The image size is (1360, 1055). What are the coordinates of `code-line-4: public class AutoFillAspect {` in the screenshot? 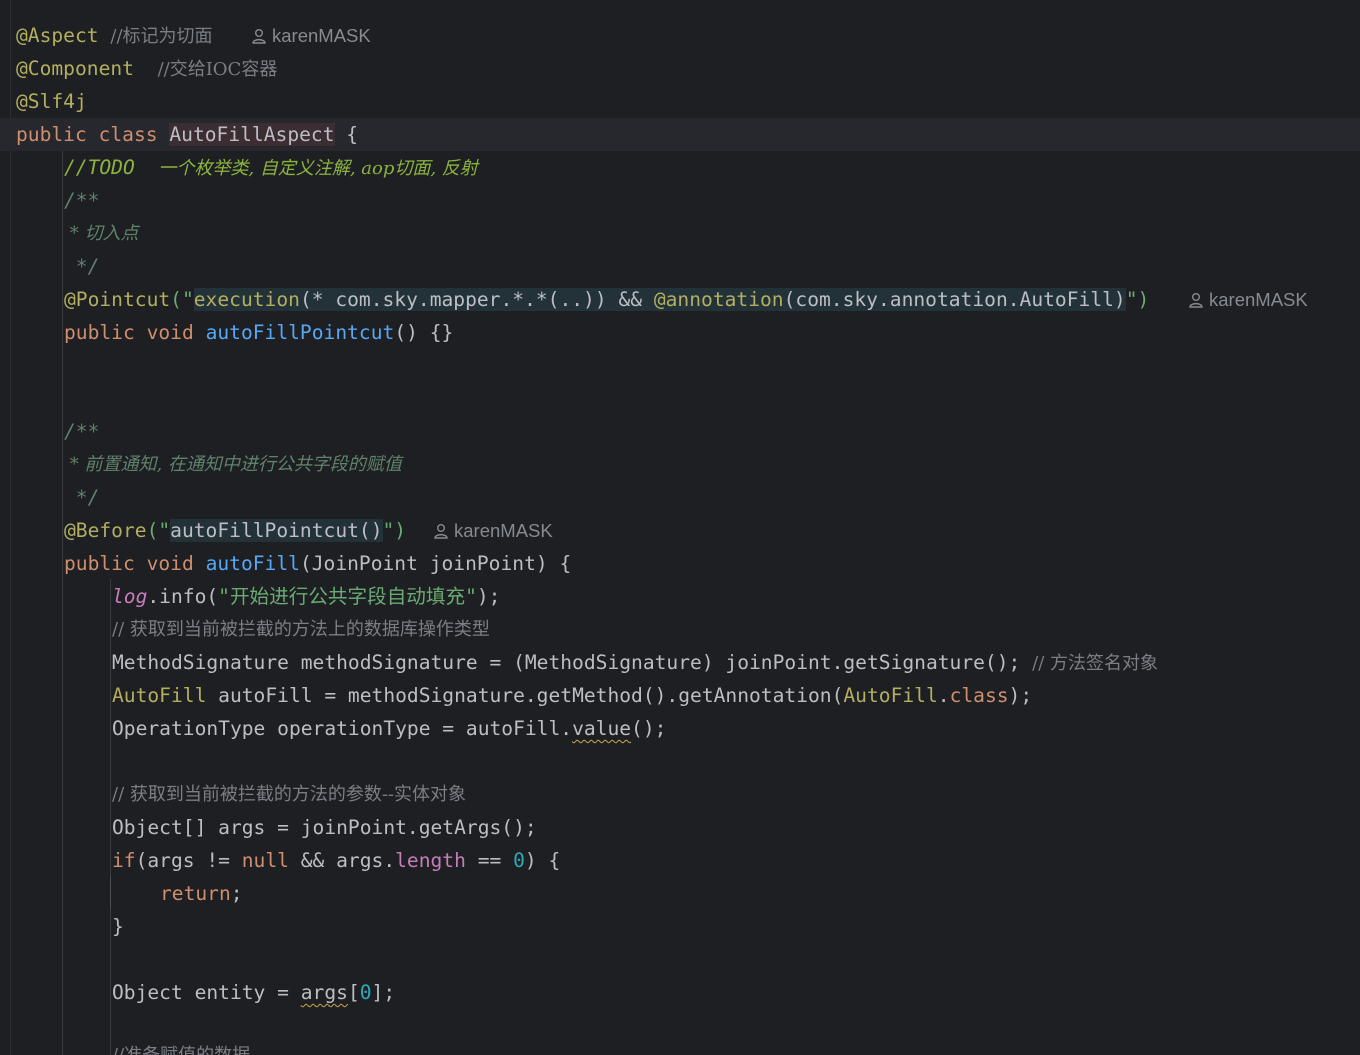 It's located at (680, 134).